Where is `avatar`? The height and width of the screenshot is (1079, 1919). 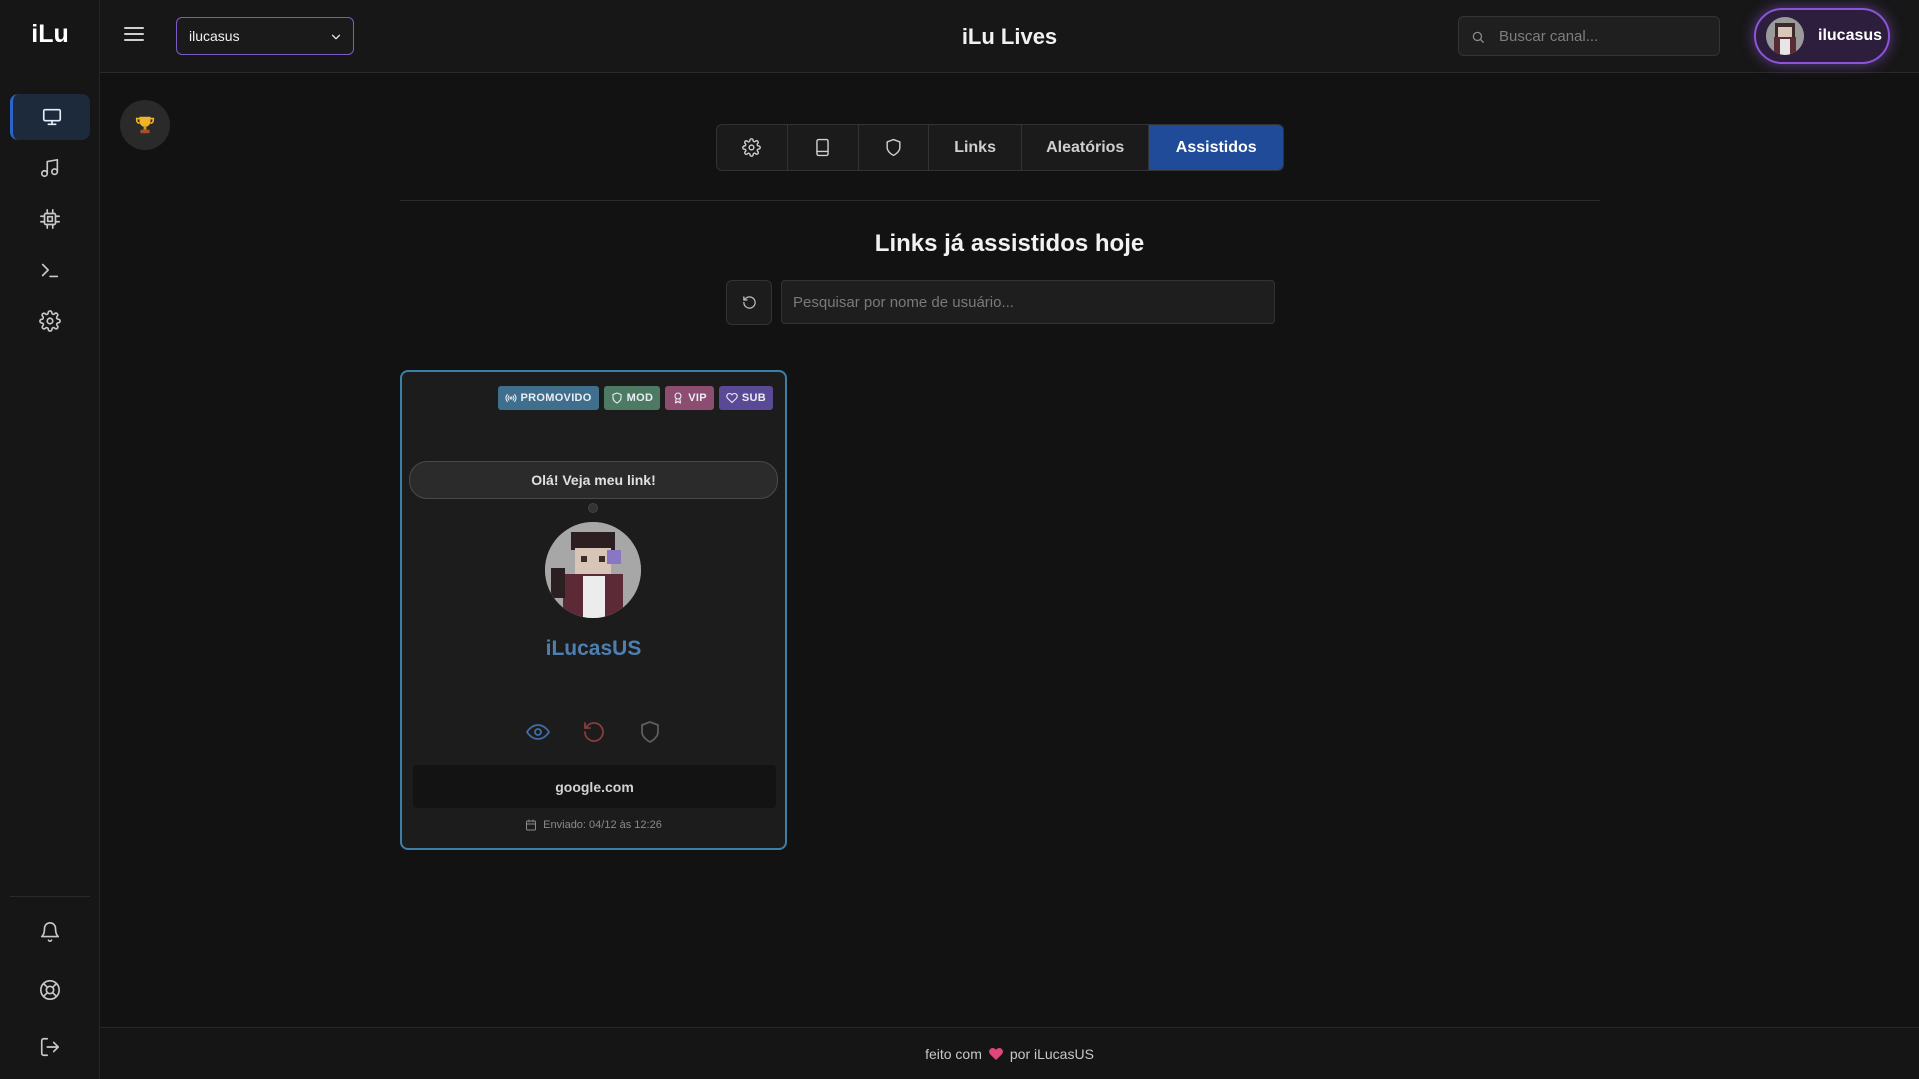 avatar is located at coordinates (1785, 36).